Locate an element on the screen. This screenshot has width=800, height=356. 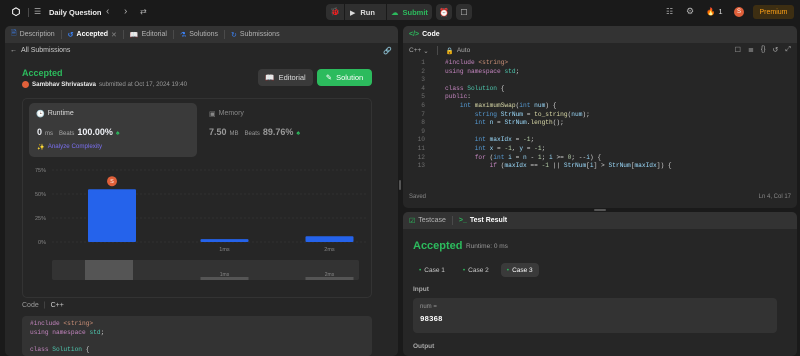
format-icon: ≣ is located at coordinates (751, 50).